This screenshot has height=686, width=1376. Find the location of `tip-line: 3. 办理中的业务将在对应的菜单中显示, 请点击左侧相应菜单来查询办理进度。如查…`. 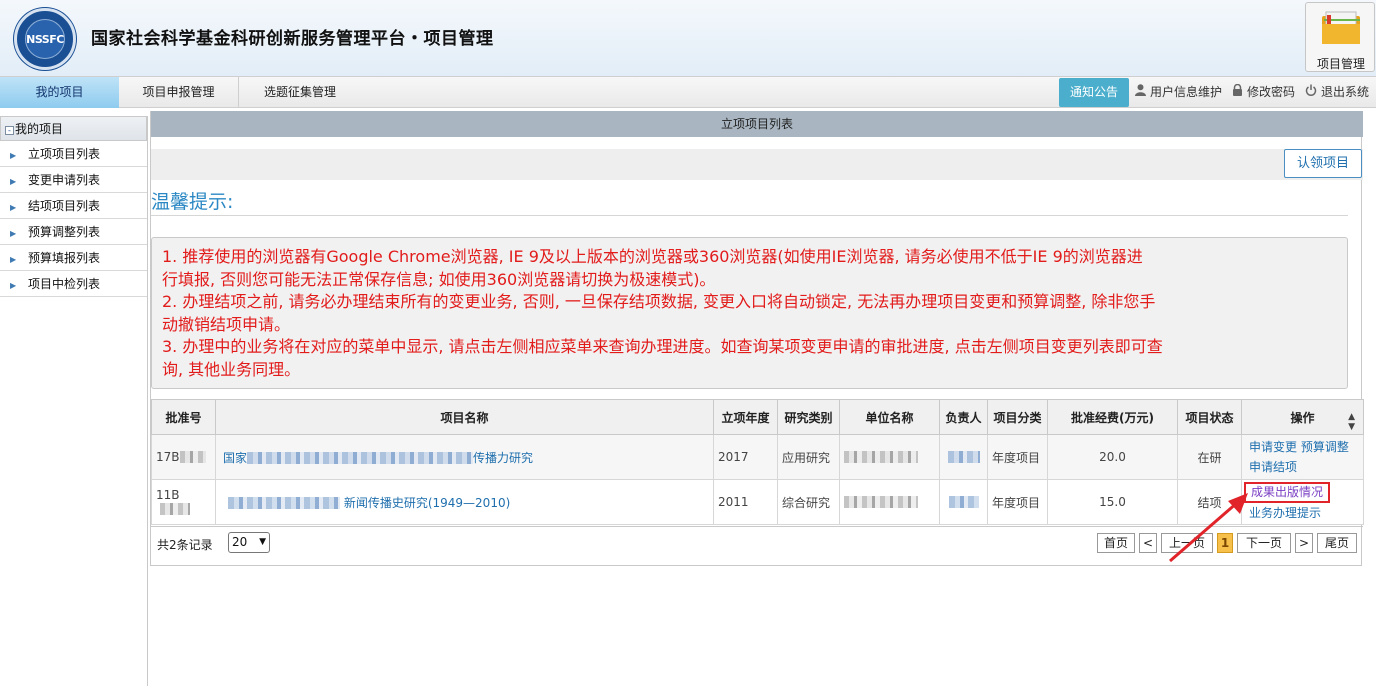

tip-line: 3. 办理中的业务将在对应的菜单中显示, 请点击左侧相应菜单来查询办理进度。如查… is located at coordinates (662, 346).